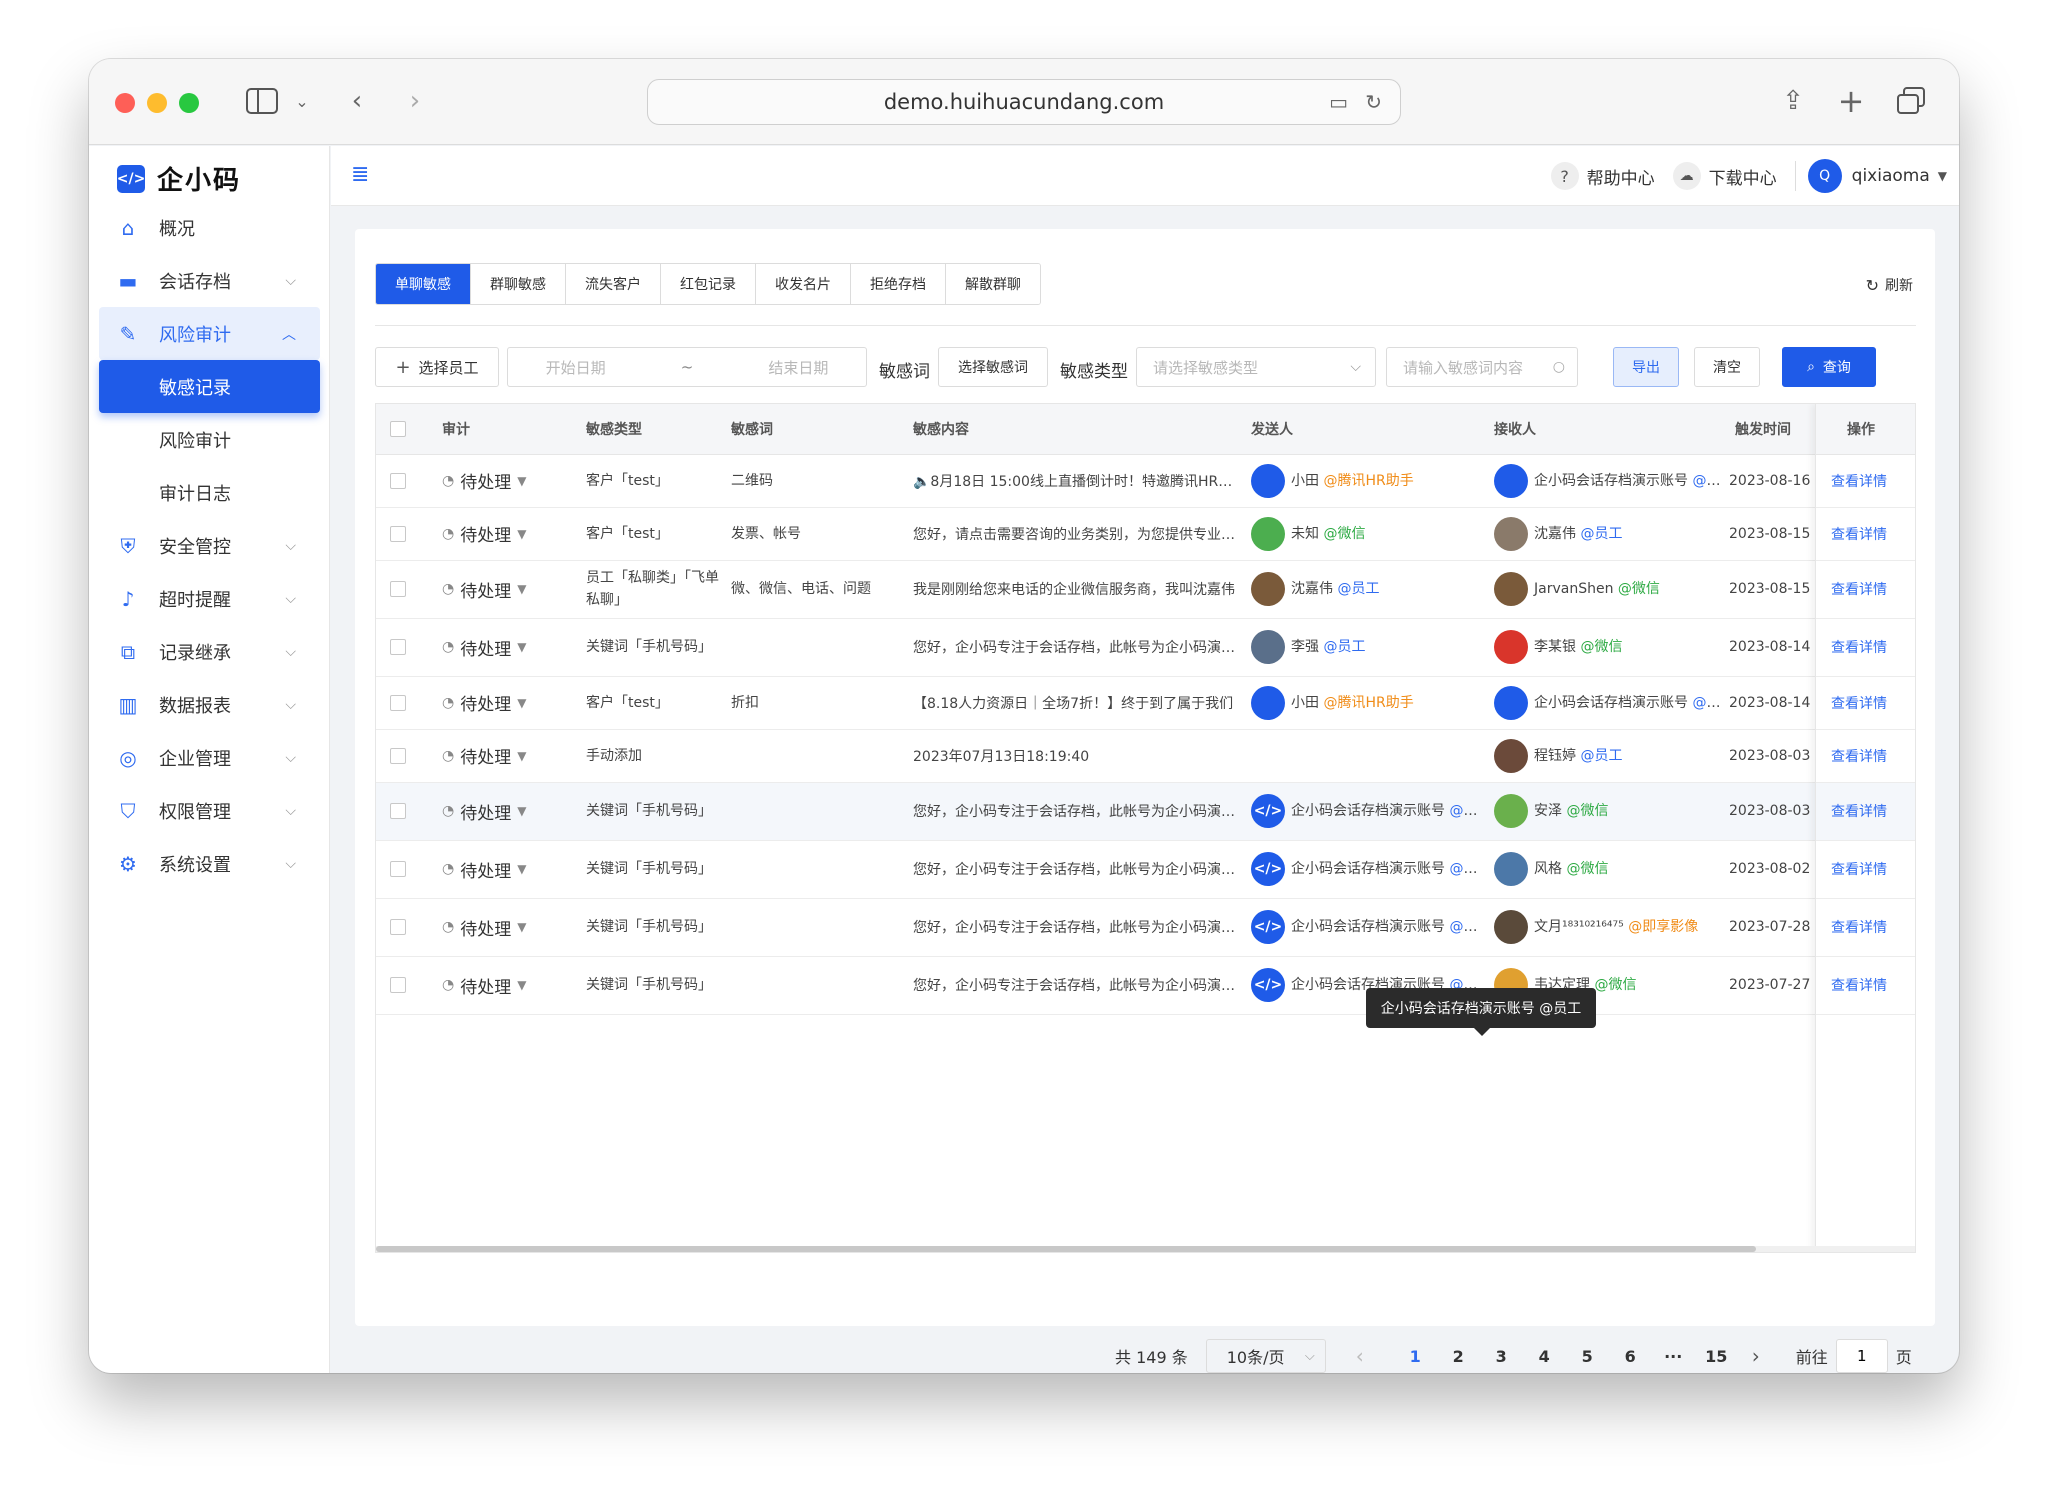 Image resolution: width=2048 pixels, height=1491 pixels. Describe the element at coordinates (189, 103) in the screenshot. I see `maximize-window-button` at that location.